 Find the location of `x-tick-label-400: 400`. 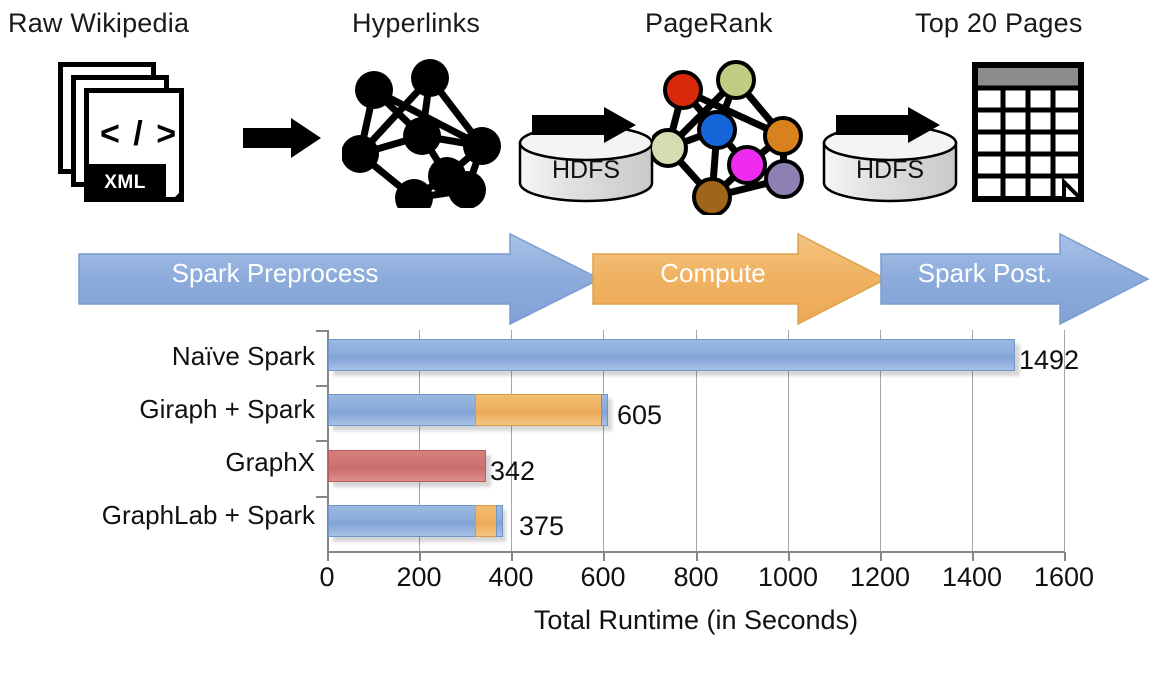

x-tick-label-400: 400 is located at coordinates (511, 577).